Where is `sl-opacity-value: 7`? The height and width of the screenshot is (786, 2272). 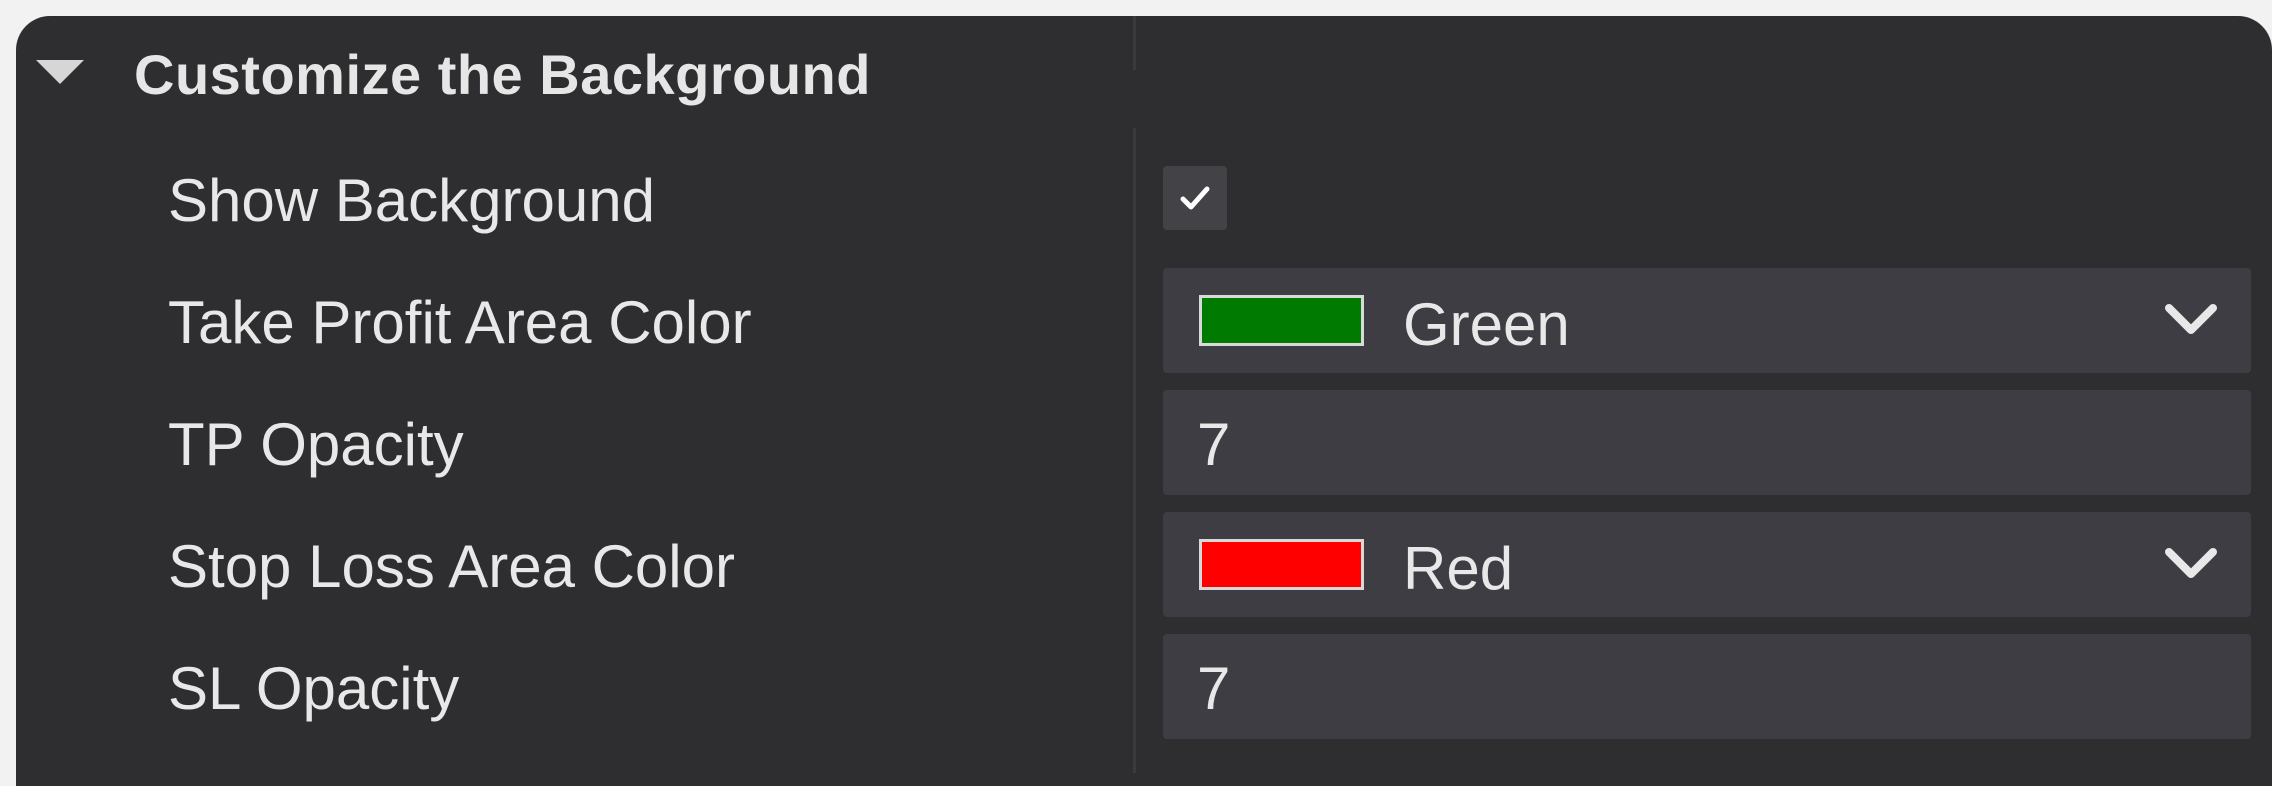 sl-opacity-value: 7 is located at coordinates (1214, 688).